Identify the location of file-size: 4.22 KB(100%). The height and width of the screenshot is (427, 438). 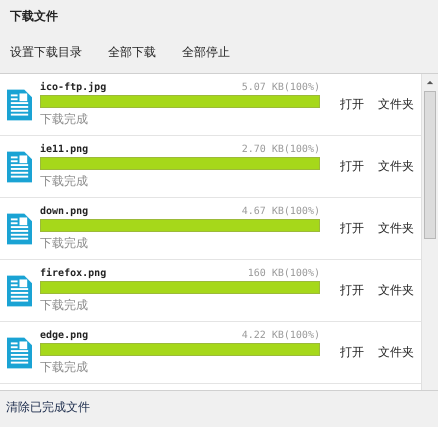
(281, 335).